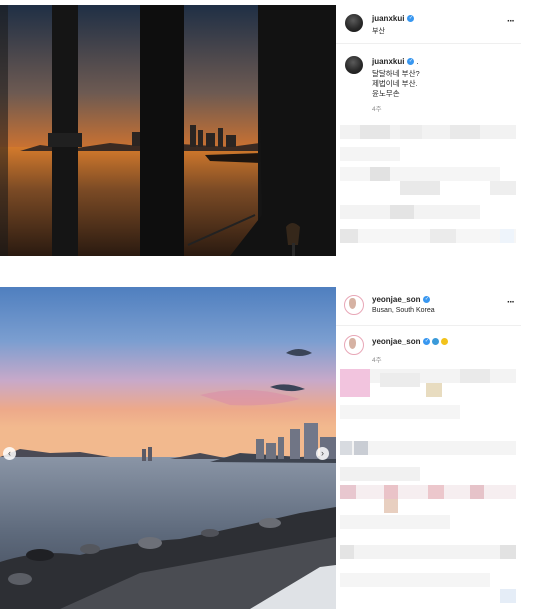  Describe the element at coordinates (378, 31) in the screenshot. I see `location-link: 부산` at that location.